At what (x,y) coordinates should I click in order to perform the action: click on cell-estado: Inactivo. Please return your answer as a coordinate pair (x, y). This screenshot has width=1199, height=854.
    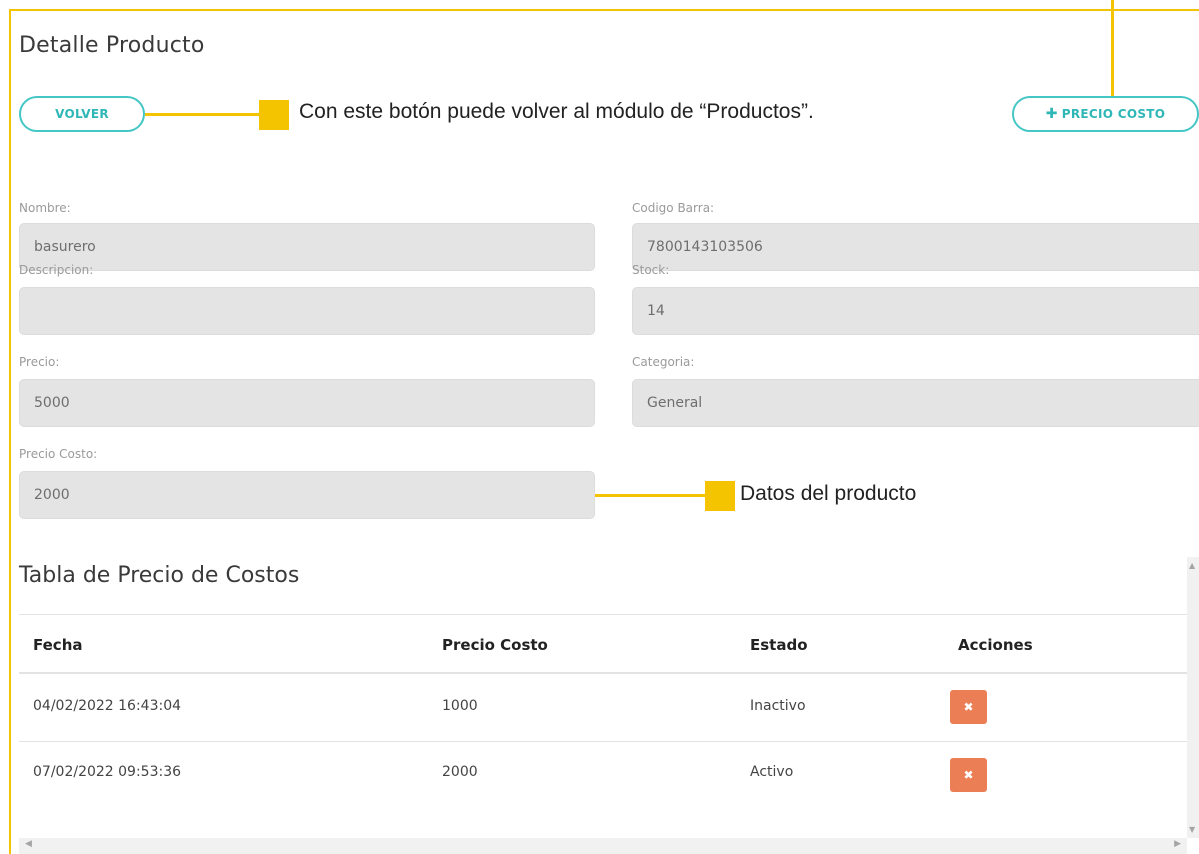
    Looking at the image, I should click on (778, 706).